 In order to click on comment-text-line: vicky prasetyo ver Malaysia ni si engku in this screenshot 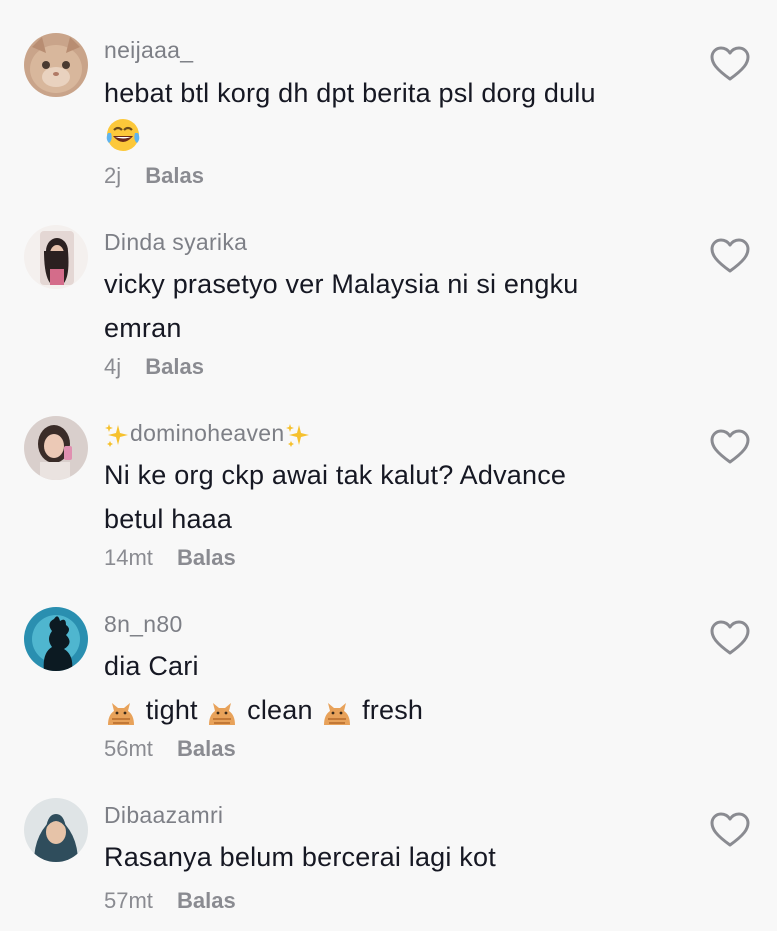, I will do `click(341, 284)`.